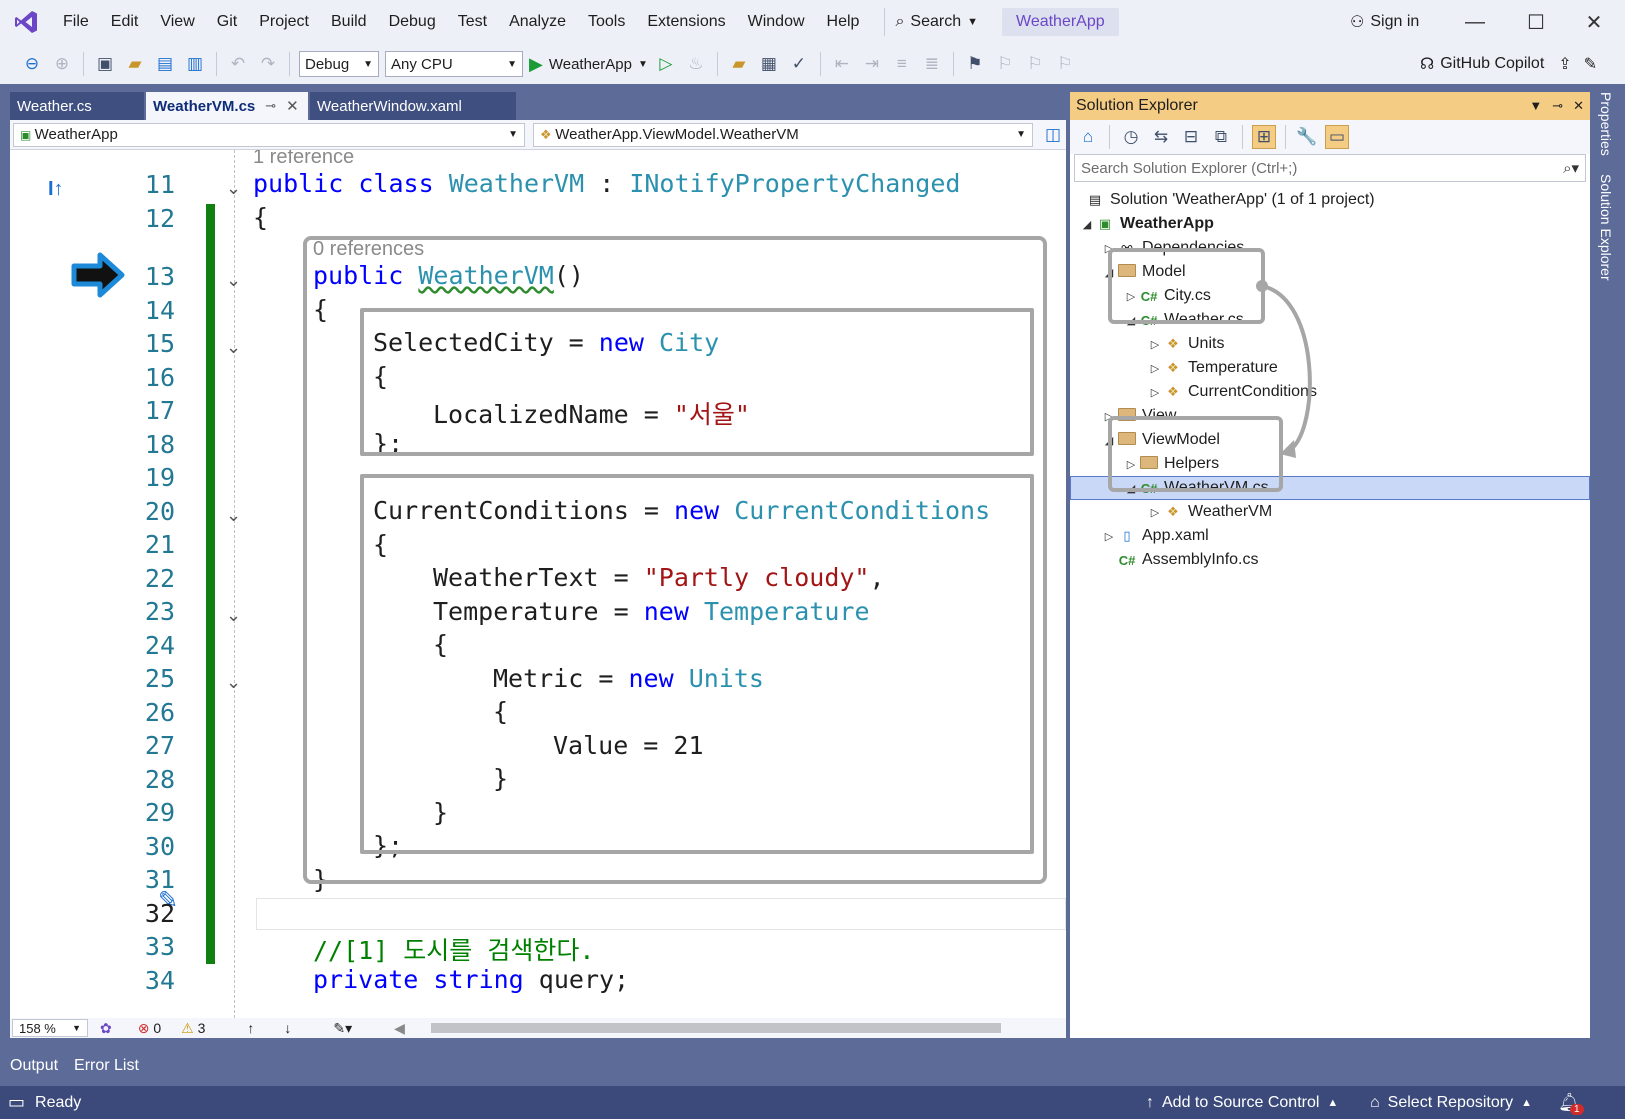 This screenshot has height=1119, width=1625. I want to click on split-view-icon: ◫, so click(1053, 135).